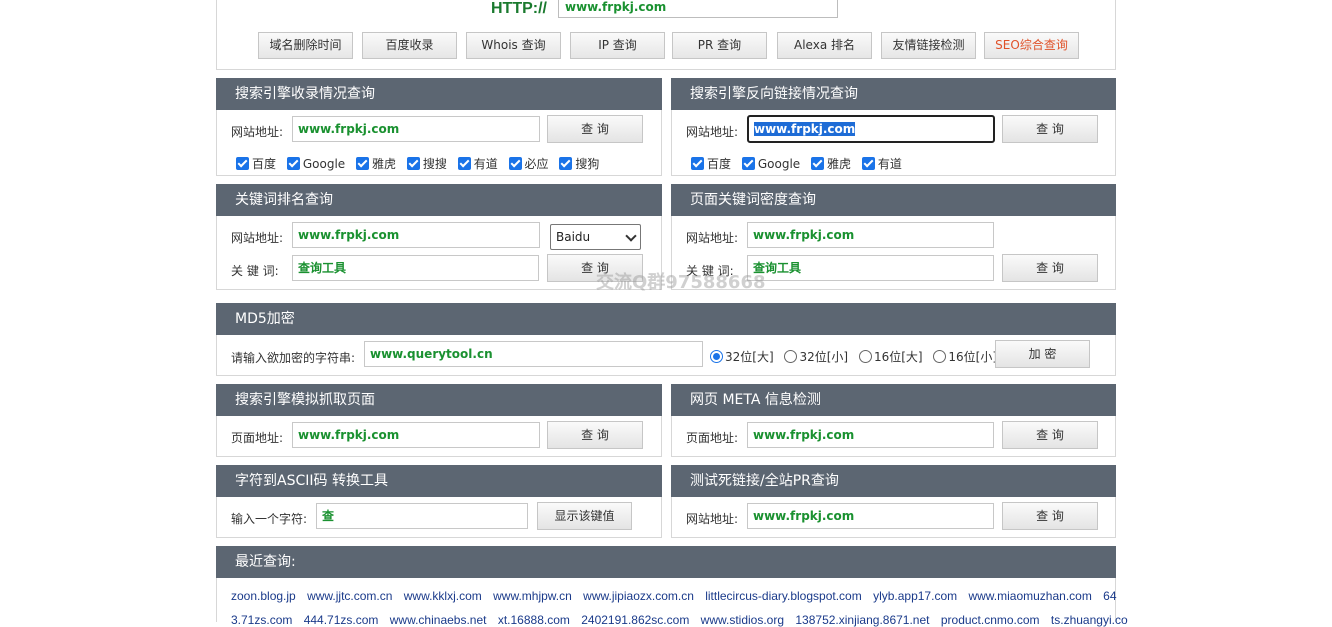  Describe the element at coordinates (681, 282) in the screenshot. I see `watermark-text: 交流Q群97588668` at that location.